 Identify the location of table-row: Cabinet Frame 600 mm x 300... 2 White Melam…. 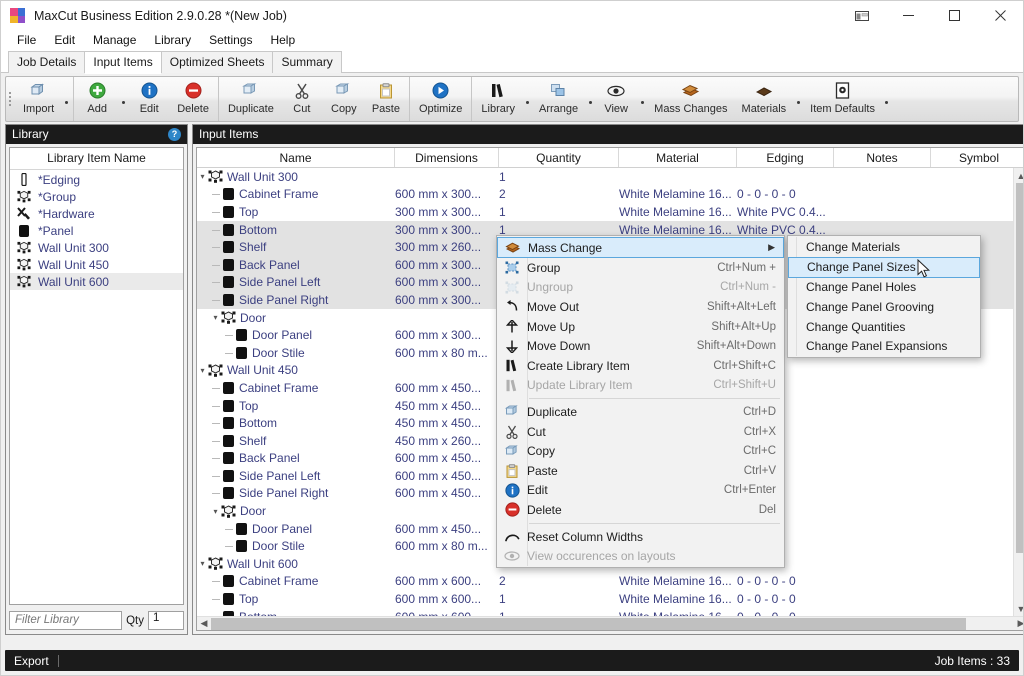
(605, 195).